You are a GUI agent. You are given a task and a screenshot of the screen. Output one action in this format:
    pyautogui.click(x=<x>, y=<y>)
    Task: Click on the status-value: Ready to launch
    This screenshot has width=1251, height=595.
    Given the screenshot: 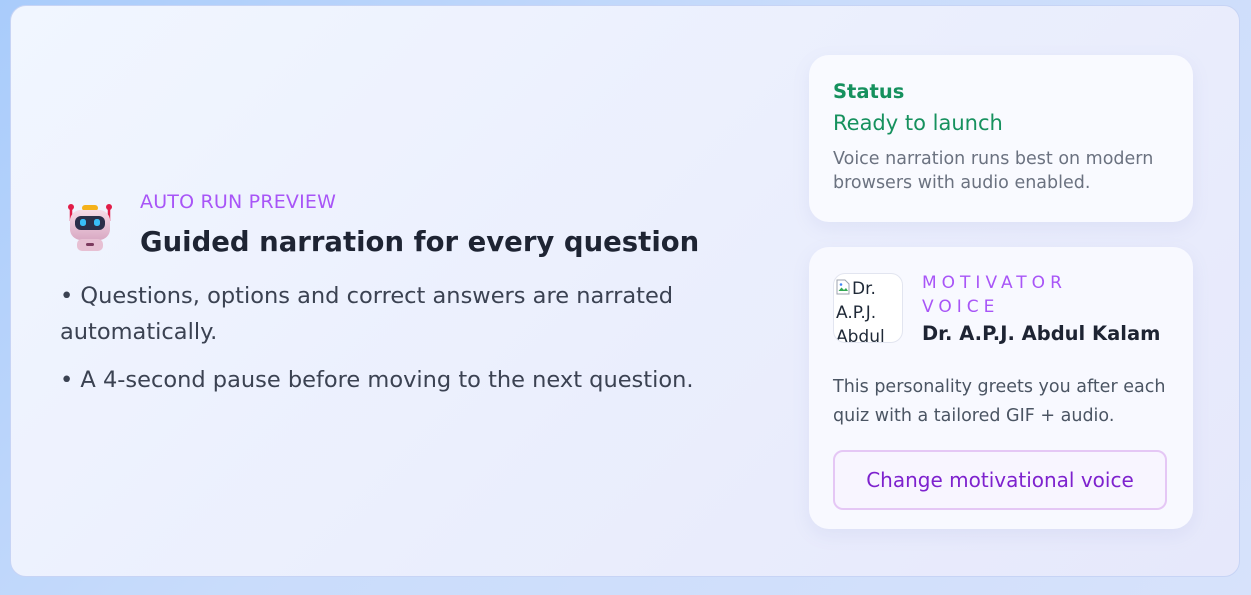 What is the action you would take?
    pyautogui.click(x=918, y=123)
    